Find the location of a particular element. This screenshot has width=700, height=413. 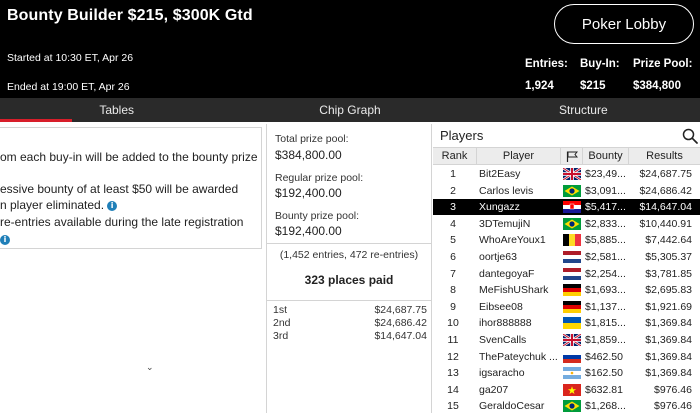

player-row: 9 Eibsee08 $1,137... $1,921.69 is located at coordinates (566, 307).